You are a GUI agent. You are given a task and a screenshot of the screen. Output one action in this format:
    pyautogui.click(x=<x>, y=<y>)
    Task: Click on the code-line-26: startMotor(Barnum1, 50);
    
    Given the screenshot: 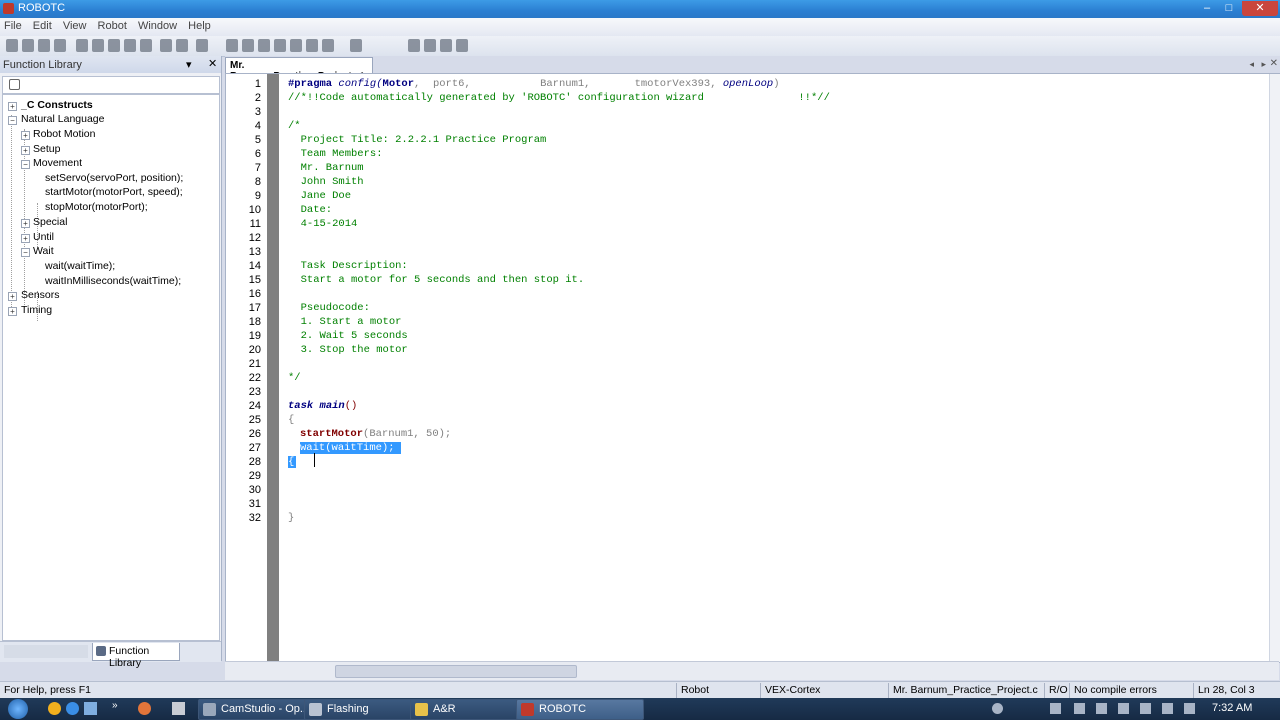 What is the action you would take?
    pyautogui.click(x=375, y=434)
    